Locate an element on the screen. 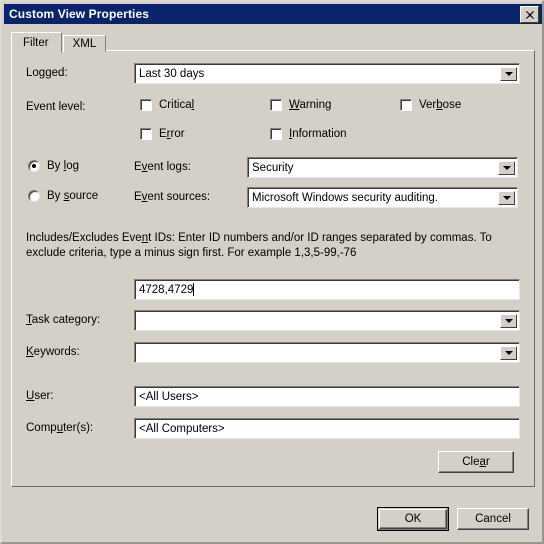 The height and width of the screenshot is (544, 544). cancel-button-label: Cancel is located at coordinates (493, 519).